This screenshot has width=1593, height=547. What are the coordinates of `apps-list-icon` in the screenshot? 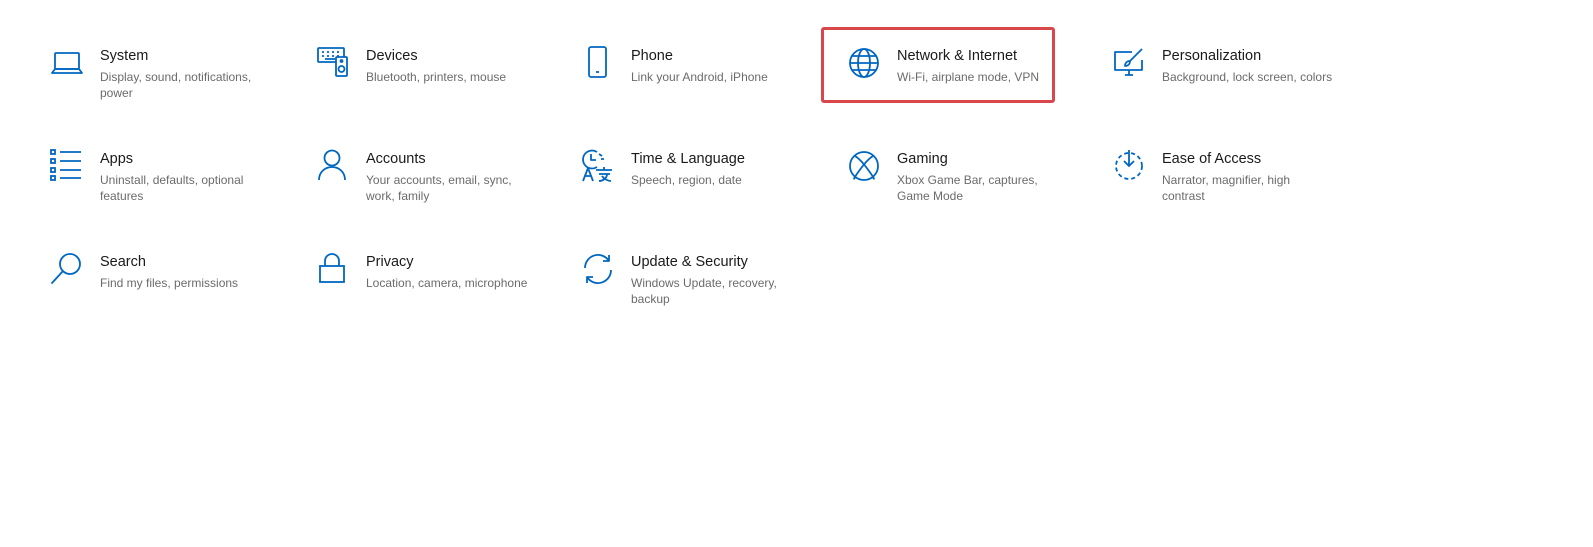 It's located at (67, 166).